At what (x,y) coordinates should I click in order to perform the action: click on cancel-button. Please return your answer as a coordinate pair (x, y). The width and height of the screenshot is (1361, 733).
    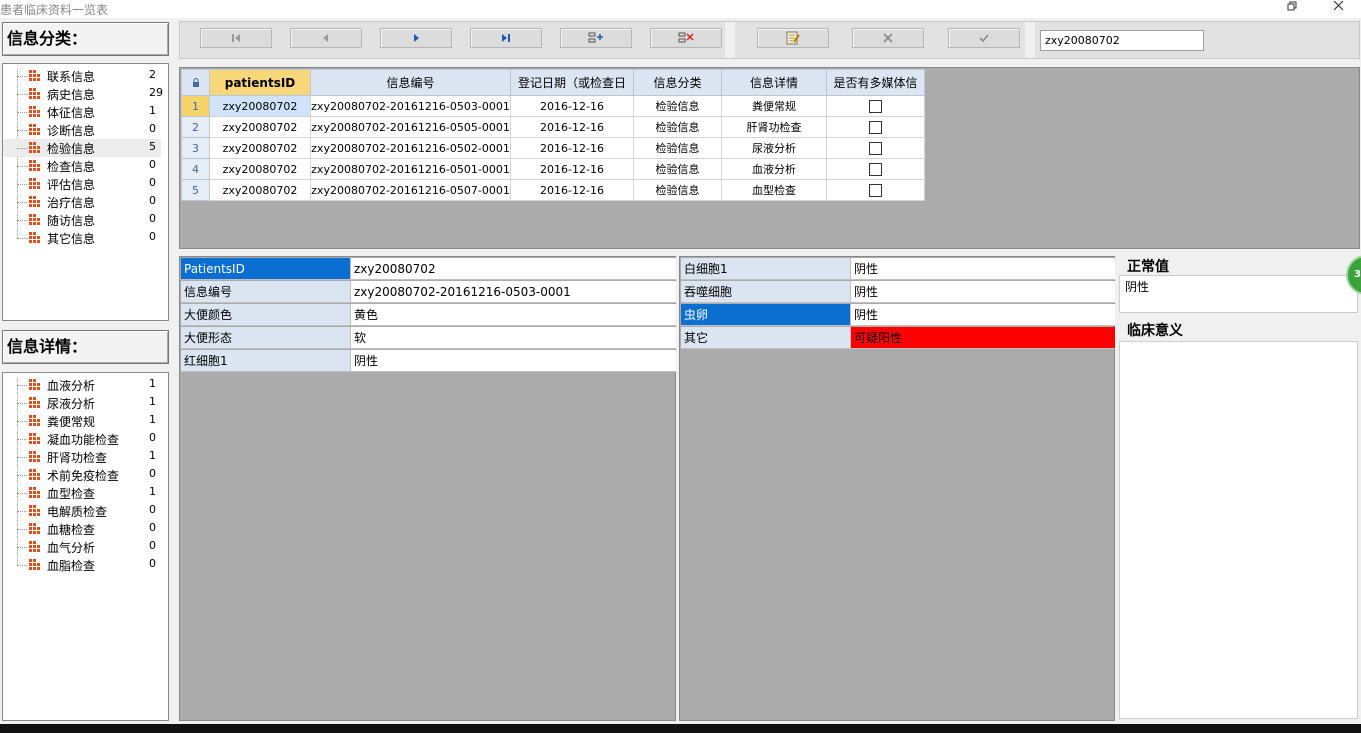
    Looking at the image, I should click on (888, 38).